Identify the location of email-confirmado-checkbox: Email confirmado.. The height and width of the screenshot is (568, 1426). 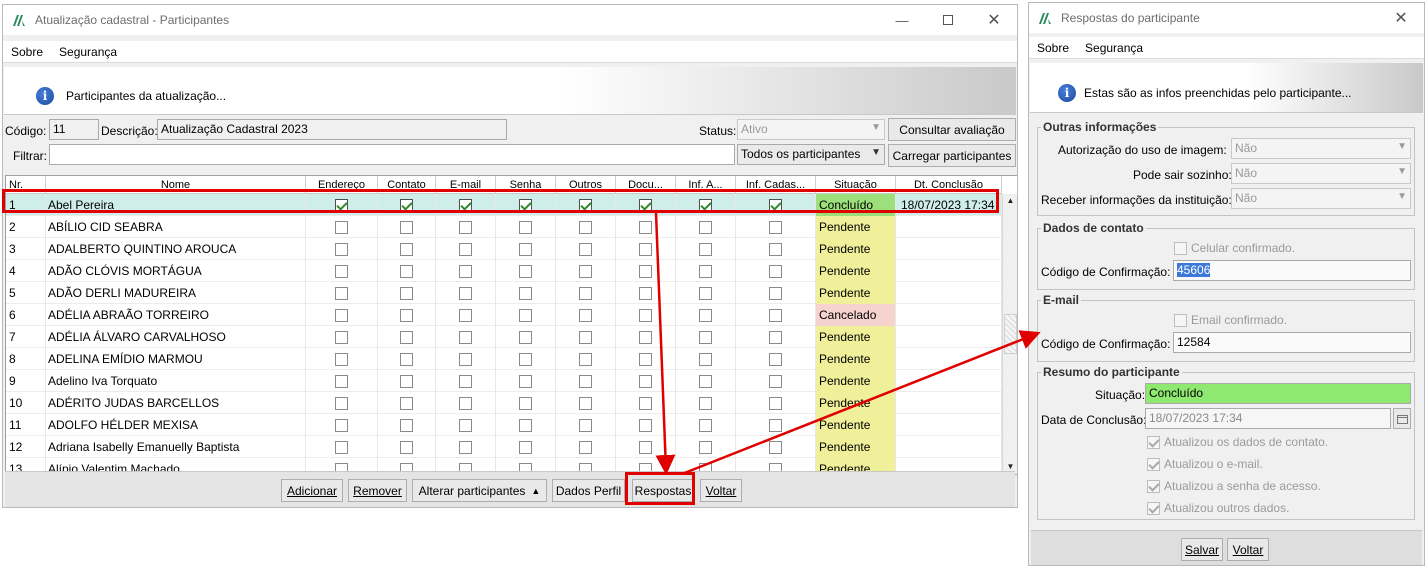
(1230, 320).